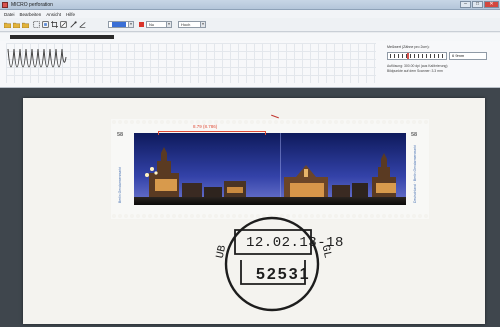  I want to click on crop-icon, so click(54, 24).